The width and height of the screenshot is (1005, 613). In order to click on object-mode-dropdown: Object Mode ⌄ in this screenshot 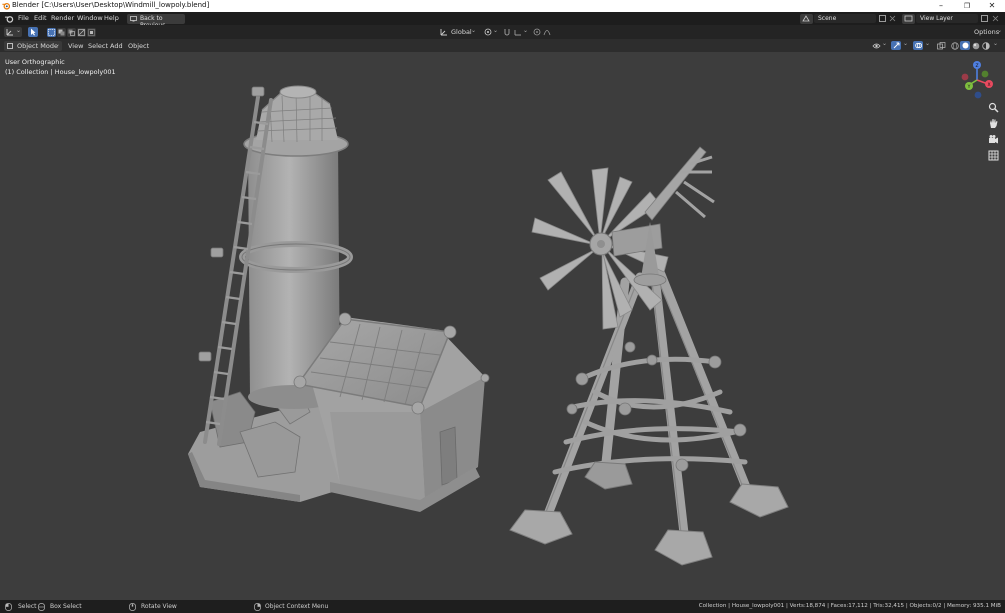, I will do `click(33, 45)`.